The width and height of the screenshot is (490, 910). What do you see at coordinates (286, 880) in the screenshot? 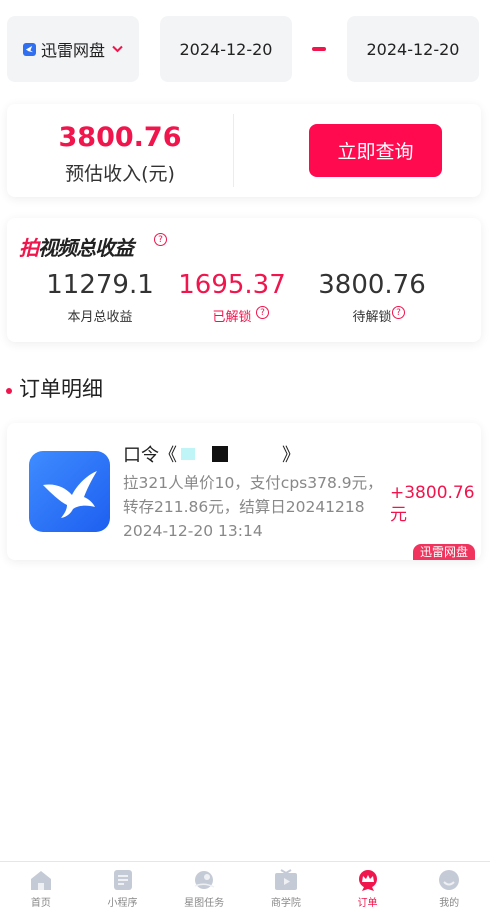
I see `tv-icon` at bounding box center [286, 880].